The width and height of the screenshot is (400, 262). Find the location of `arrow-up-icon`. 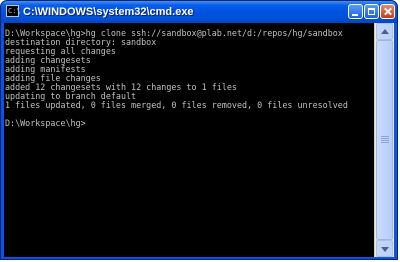

arrow-up-icon is located at coordinates (385, 31).